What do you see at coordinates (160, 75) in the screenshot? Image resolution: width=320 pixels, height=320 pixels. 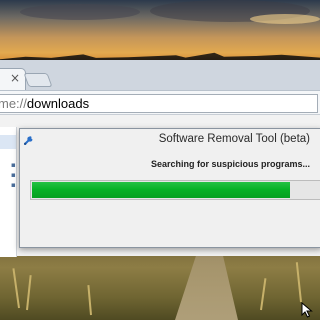 I see `tab-strip: ×` at bounding box center [160, 75].